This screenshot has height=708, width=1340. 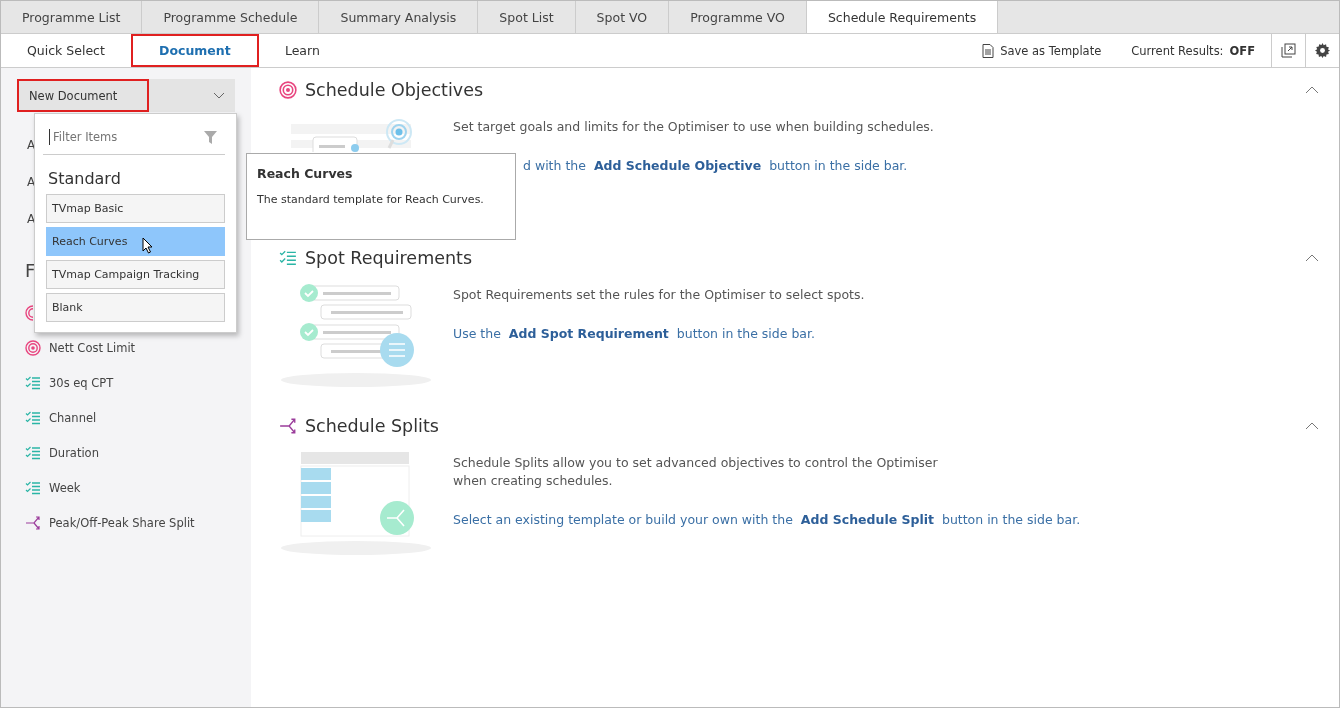 What do you see at coordinates (74, 452) in the screenshot?
I see `sidebar-item: Duration` at bounding box center [74, 452].